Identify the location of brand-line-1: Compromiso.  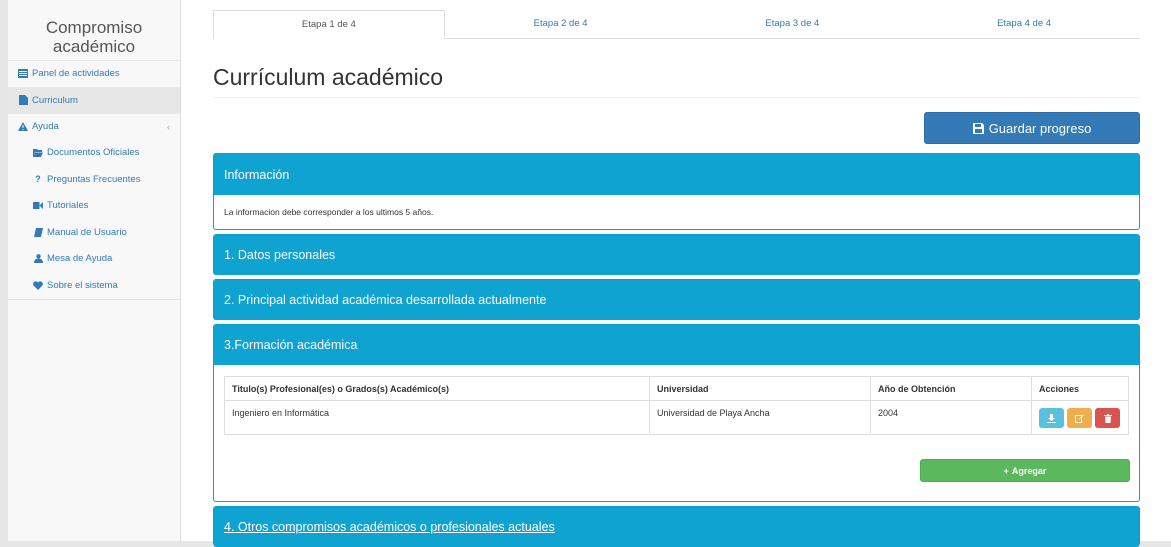
(94, 27).